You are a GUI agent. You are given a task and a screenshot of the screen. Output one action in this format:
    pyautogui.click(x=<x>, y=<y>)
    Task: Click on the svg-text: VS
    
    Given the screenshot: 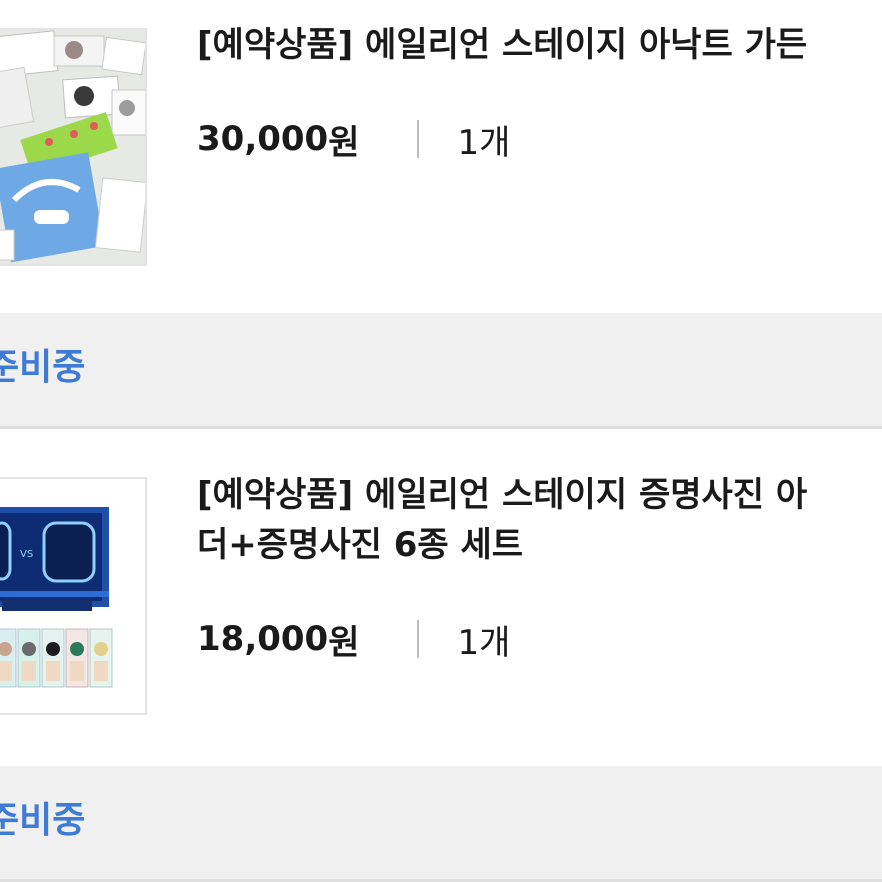 What is the action you would take?
    pyautogui.click(x=26, y=554)
    